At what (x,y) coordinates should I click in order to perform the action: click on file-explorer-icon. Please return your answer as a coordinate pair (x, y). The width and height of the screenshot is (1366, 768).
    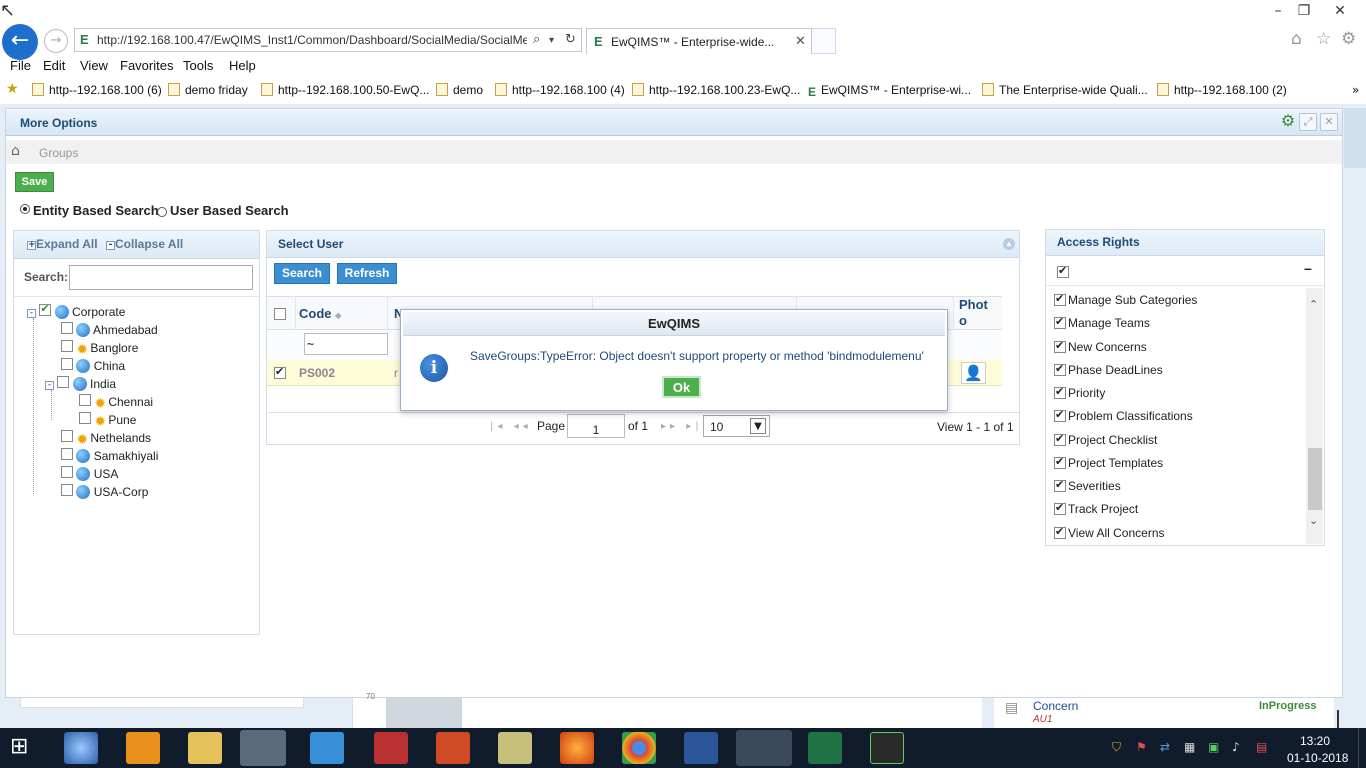
    Looking at the image, I should click on (205, 748).